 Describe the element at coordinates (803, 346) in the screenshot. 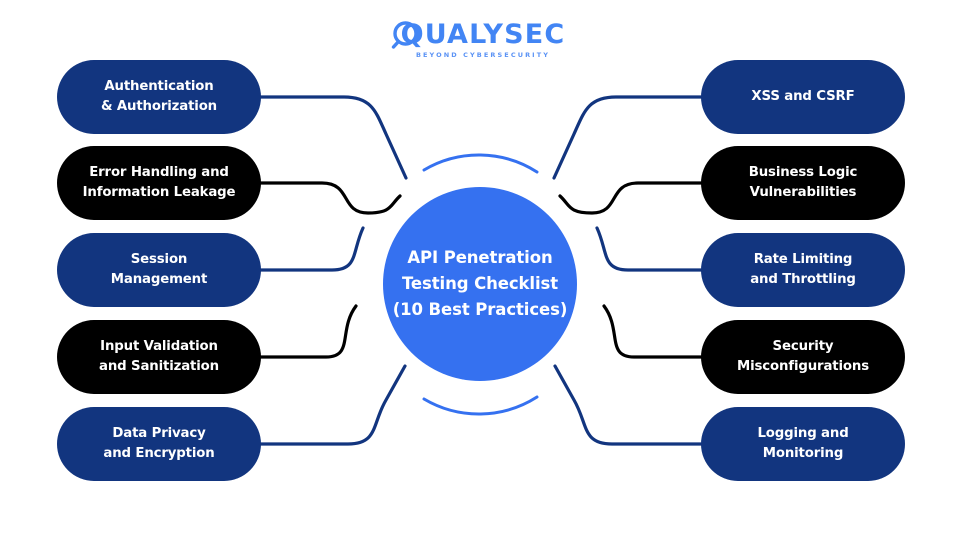

I see `node-right-4-line-1: Security` at that location.